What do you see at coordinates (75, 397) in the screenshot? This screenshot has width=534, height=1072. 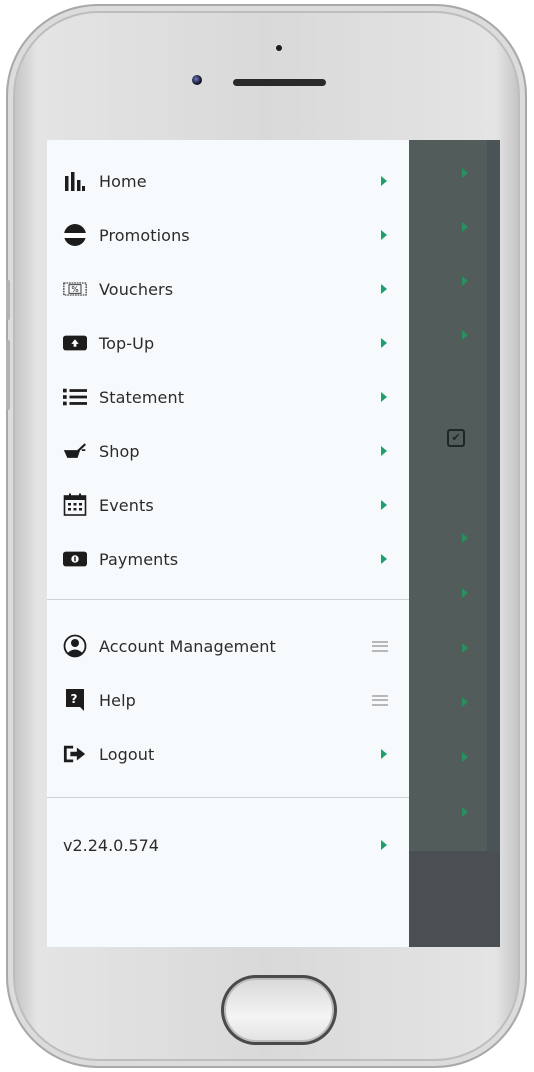 I see `list-icon` at bounding box center [75, 397].